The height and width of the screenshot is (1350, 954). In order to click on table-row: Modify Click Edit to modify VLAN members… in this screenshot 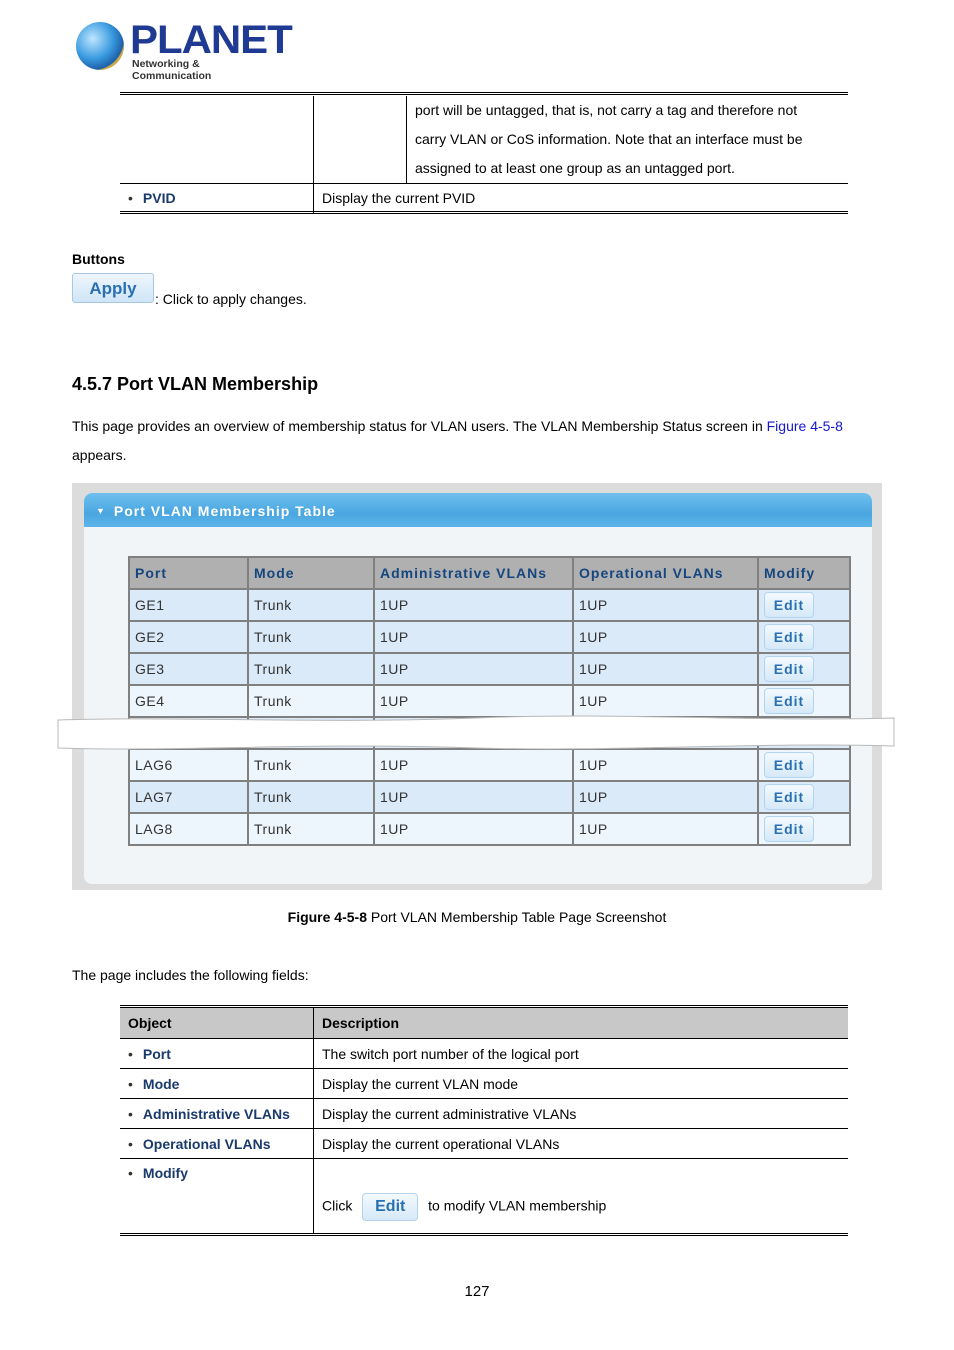, I will do `click(484, 1197)`.